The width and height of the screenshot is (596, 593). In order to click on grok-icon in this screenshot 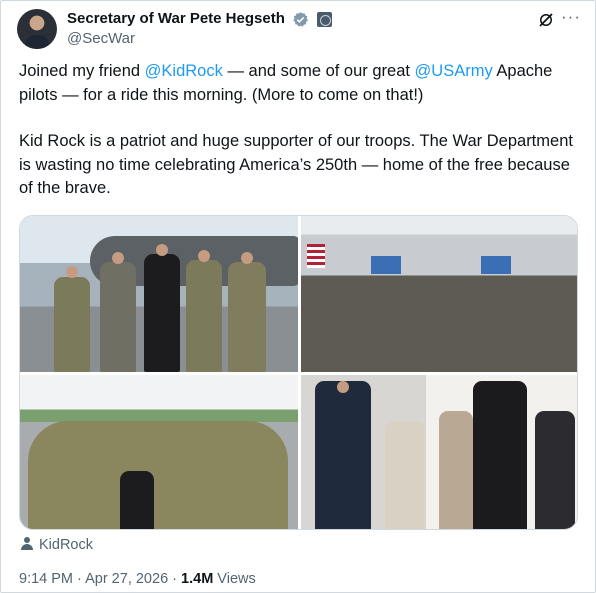, I will do `click(546, 20)`.